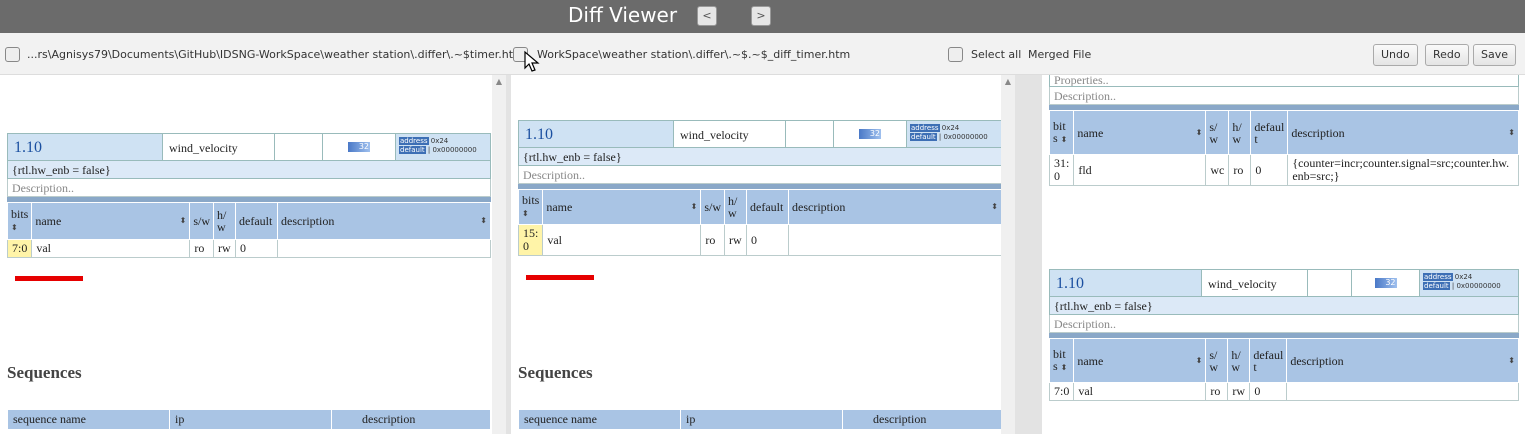 Image resolution: width=1525 pixels, height=434 pixels. What do you see at coordinates (954, 134) in the screenshot?
I see `register-address-info: address 0x24 default | 0x00000000` at bounding box center [954, 134].